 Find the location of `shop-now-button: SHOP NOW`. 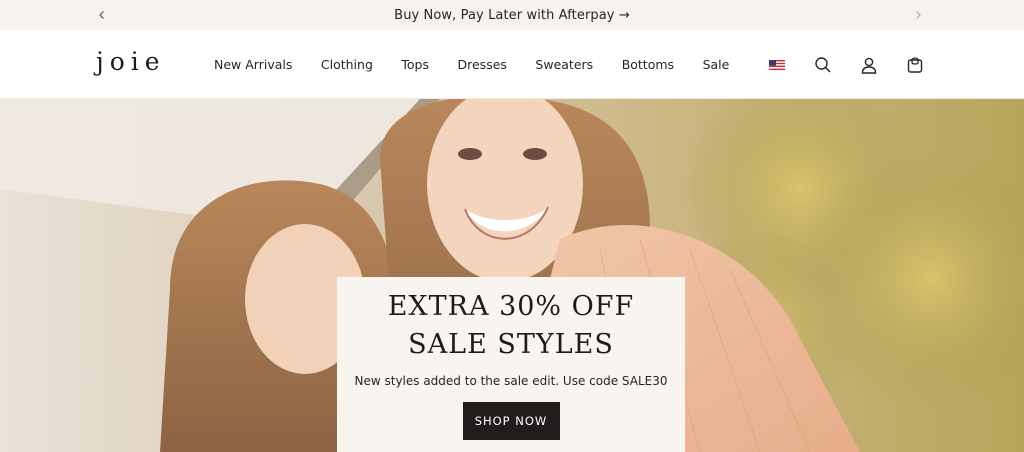

shop-now-button: SHOP NOW is located at coordinates (511, 421).